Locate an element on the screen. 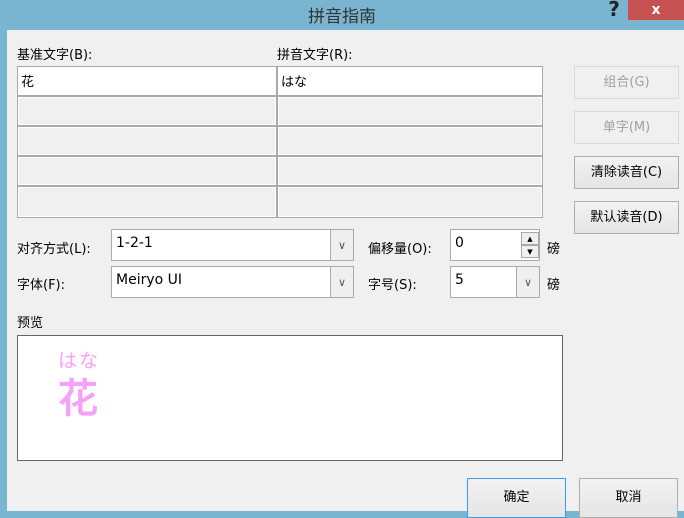 The height and width of the screenshot is (518, 684). spin-down-icon: ▼ is located at coordinates (530, 251).